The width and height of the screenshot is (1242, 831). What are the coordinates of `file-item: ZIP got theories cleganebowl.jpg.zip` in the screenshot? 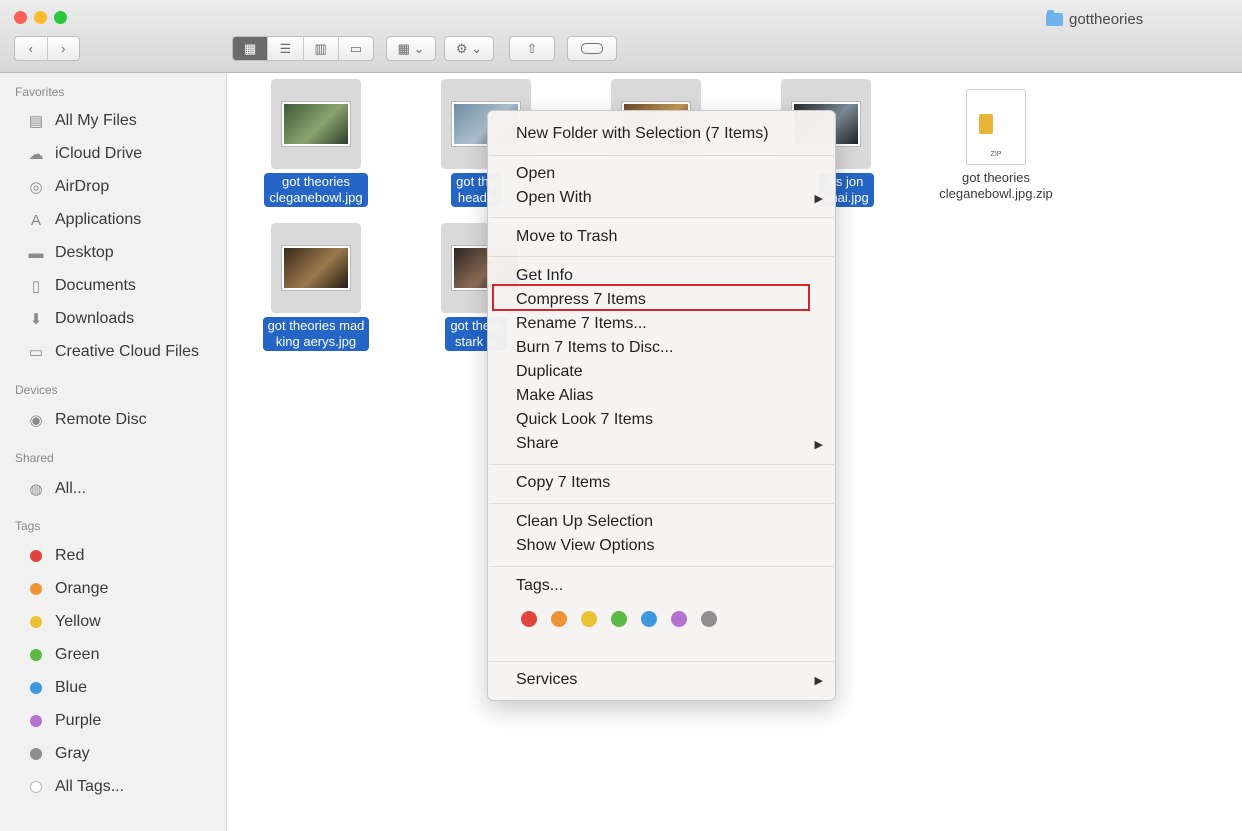 It's located at (996, 141).